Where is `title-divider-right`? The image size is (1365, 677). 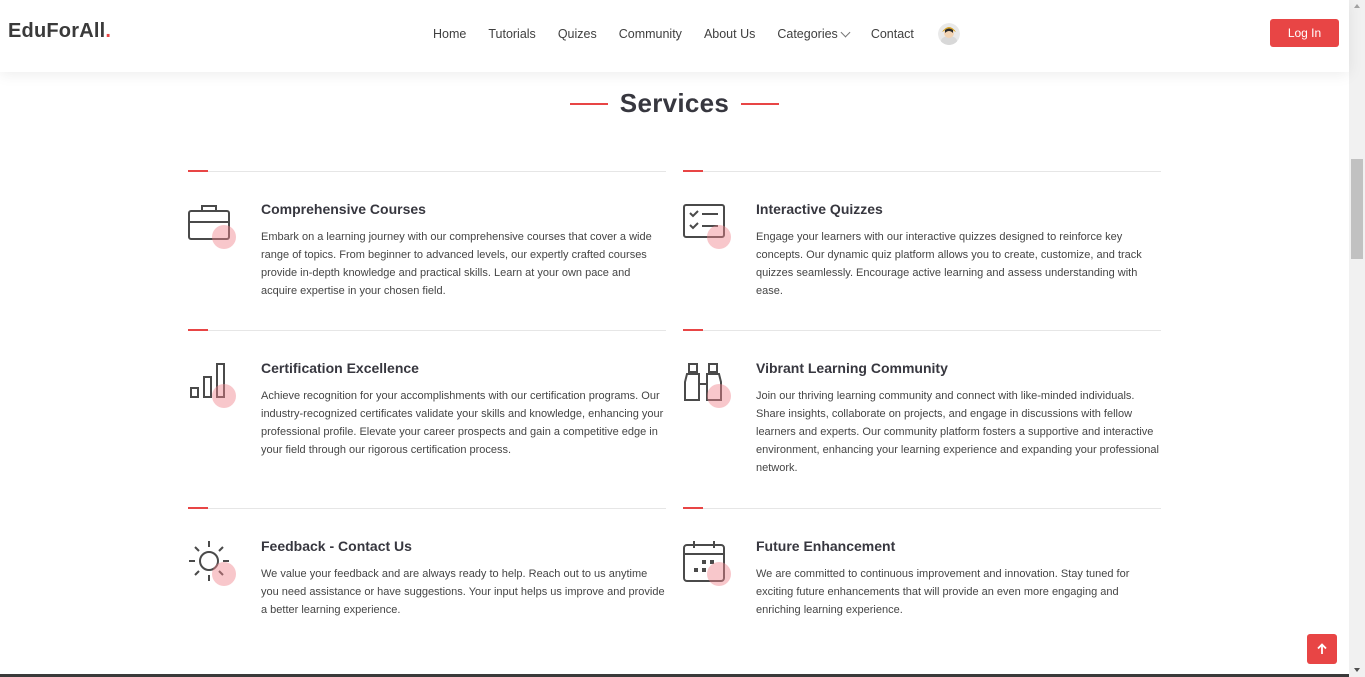
title-divider-right is located at coordinates (760, 103).